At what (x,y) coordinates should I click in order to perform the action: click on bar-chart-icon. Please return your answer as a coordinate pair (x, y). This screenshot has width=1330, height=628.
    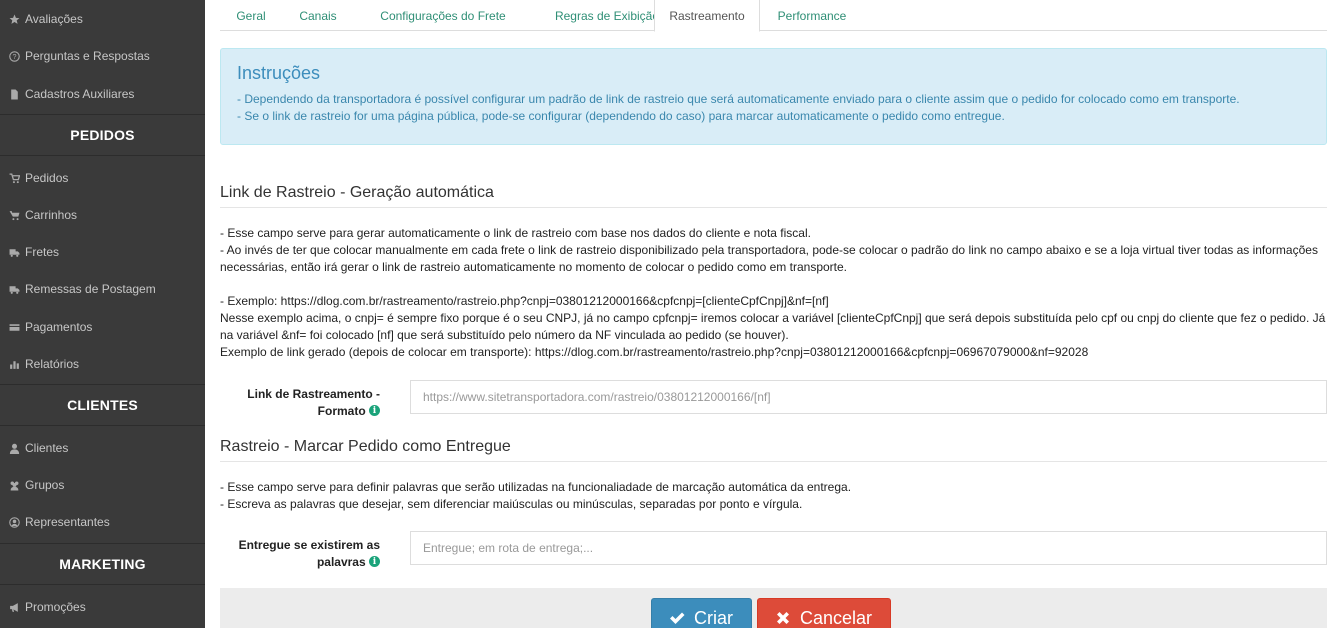
    Looking at the image, I should click on (14, 364).